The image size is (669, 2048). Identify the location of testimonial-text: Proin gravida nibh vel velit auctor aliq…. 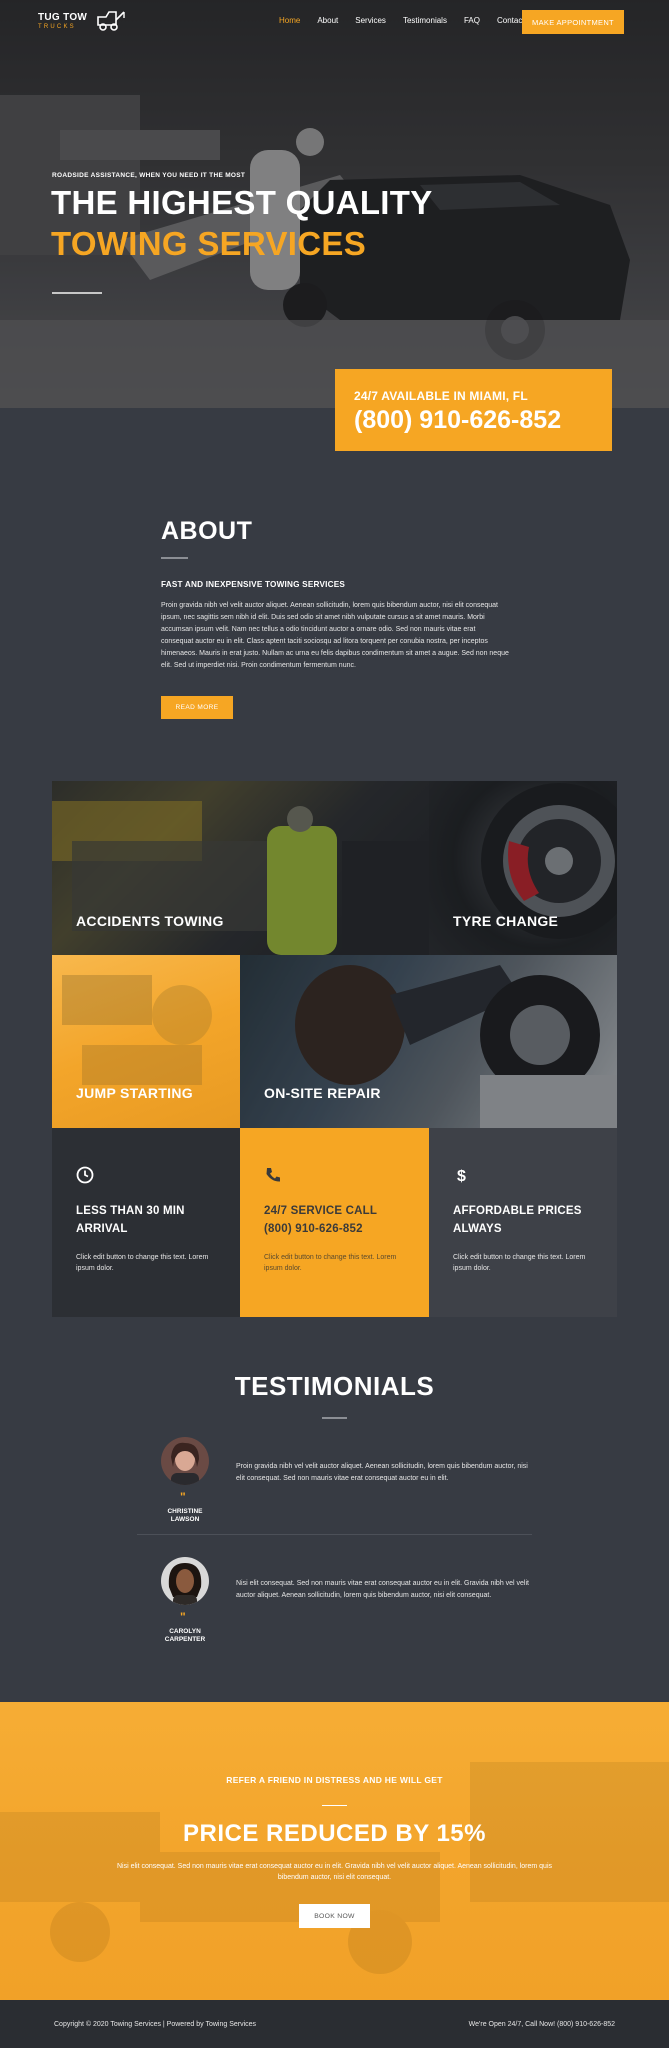
(382, 1472).